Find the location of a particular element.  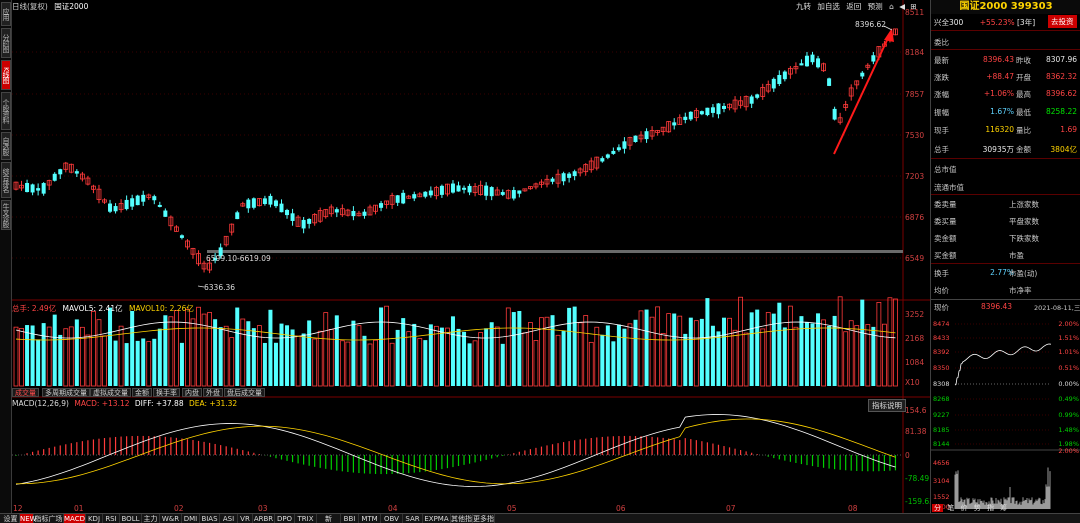

bottom-tab-dmi: DMI is located at coordinates (191, 518).